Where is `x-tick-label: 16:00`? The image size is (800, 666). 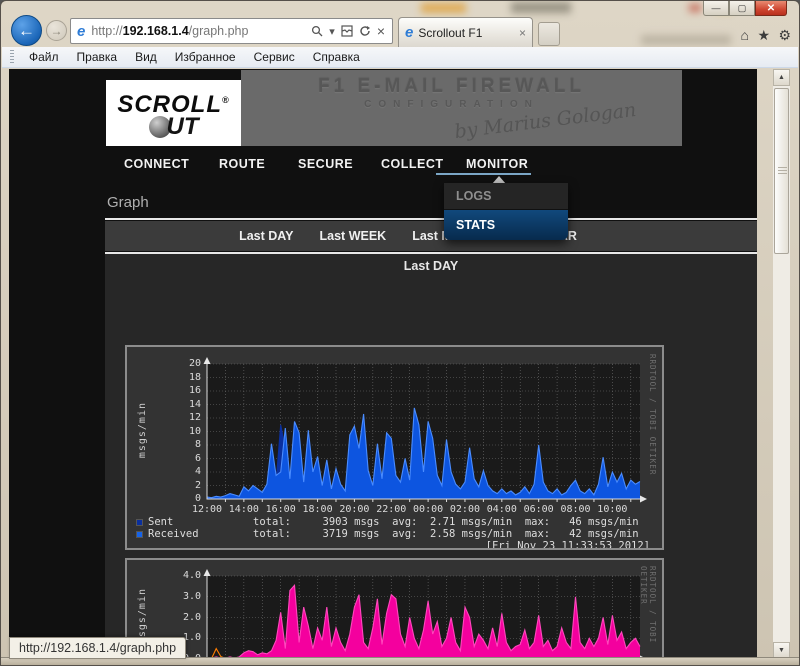 x-tick-label: 16:00 is located at coordinates (280, 509).